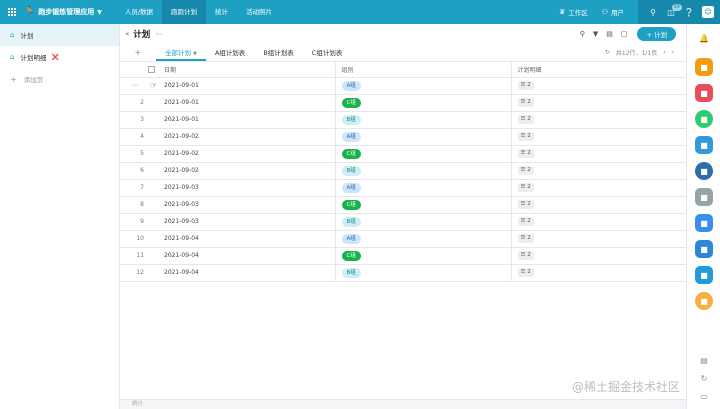 The image size is (720, 409). I want to click on notice-app-icon: ■, so click(704, 223).